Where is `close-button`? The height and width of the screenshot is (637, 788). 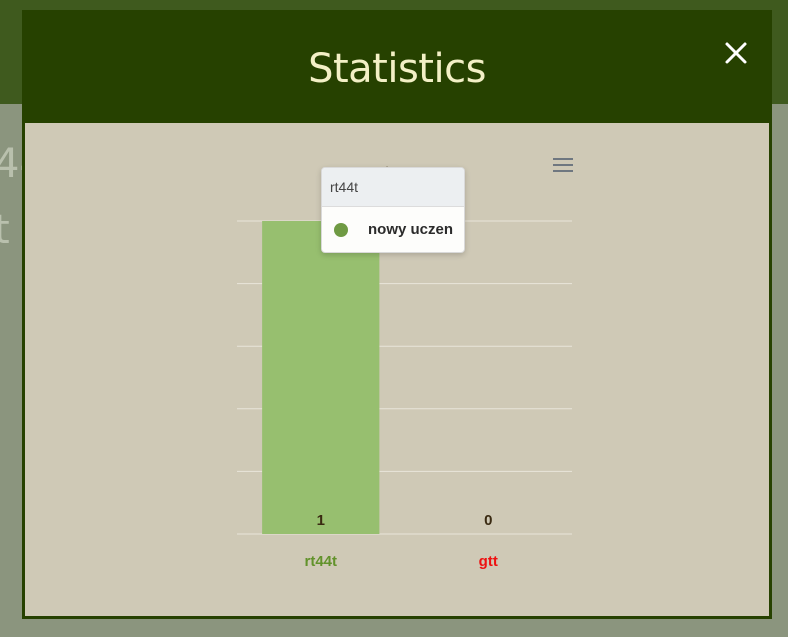 close-button is located at coordinates (736, 53).